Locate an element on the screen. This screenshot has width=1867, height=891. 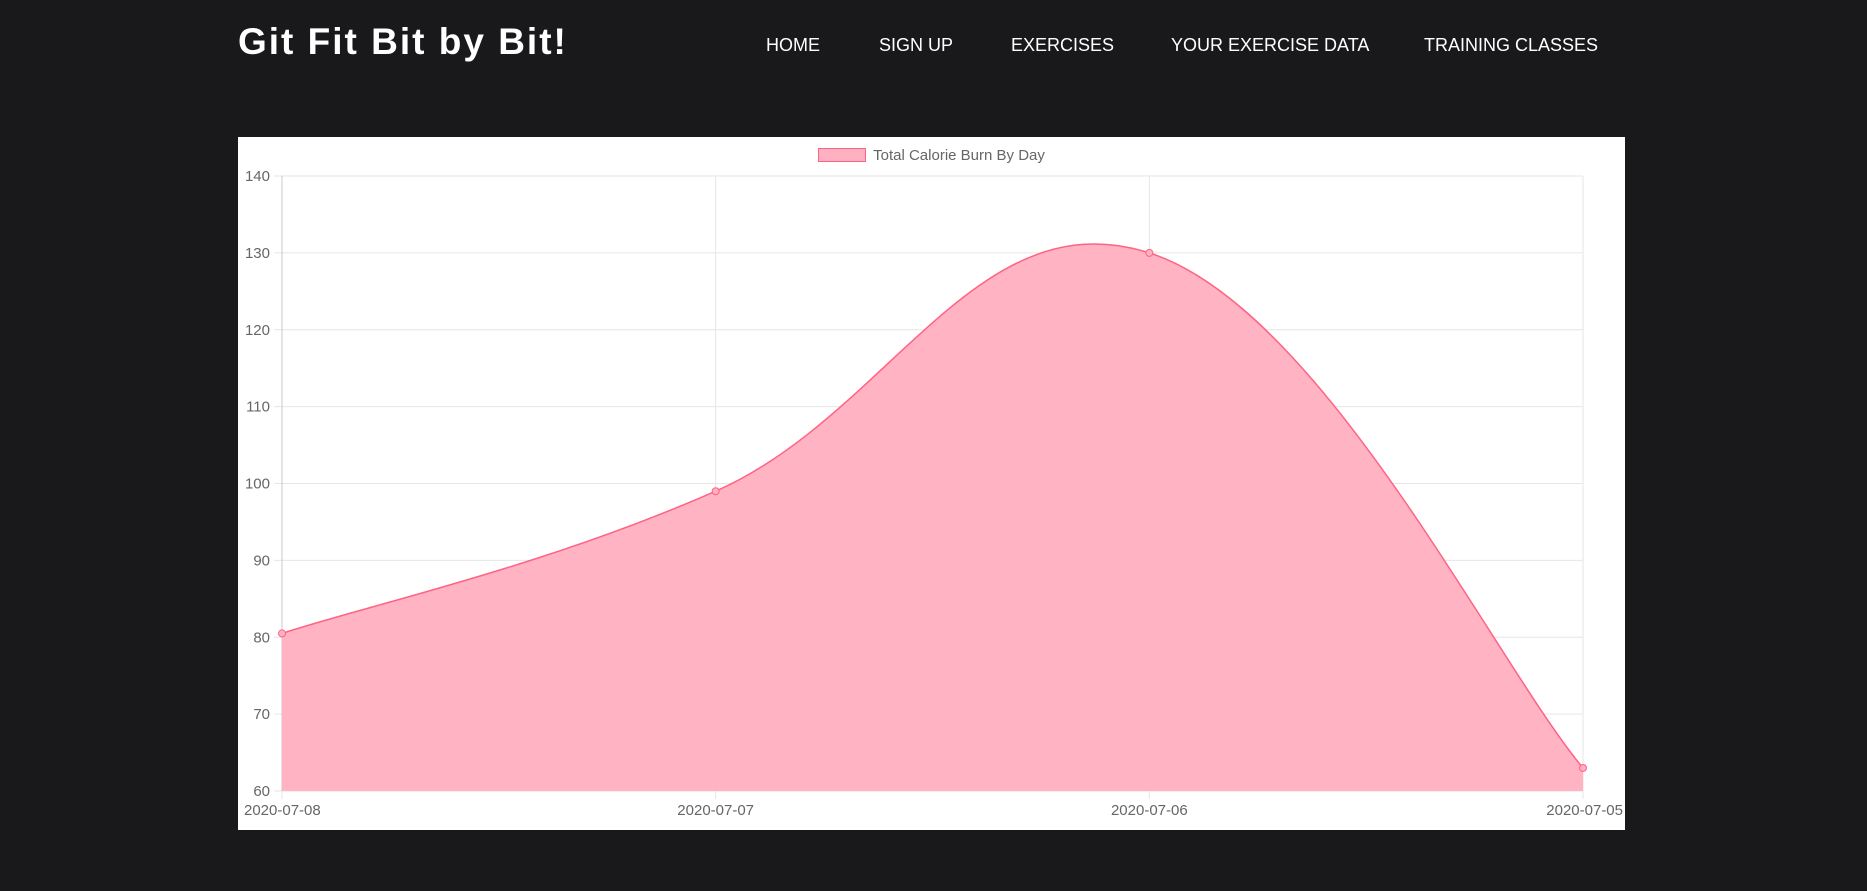
y-tick-label: 90 is located at coordinates (261, 560).